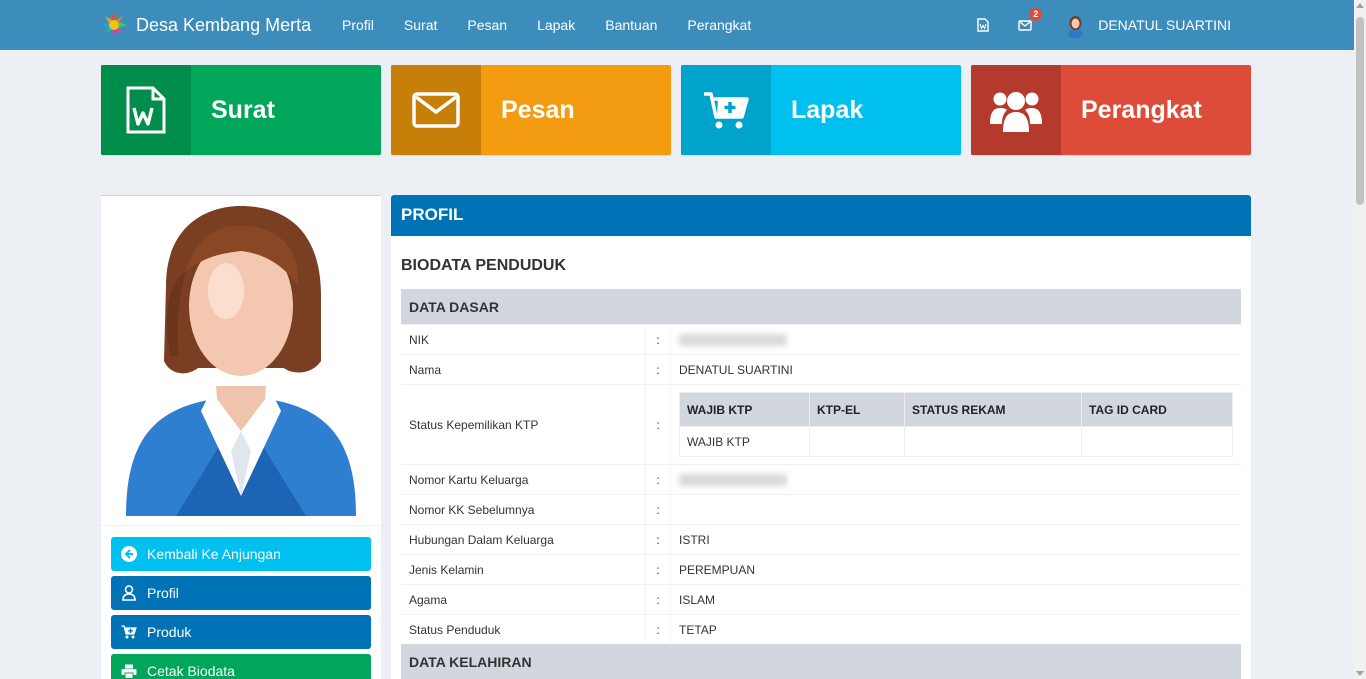 This screenshot has height=679, width=1366. I want to click on button-label: Kembali Ke Anjungan, so click(214, 554).